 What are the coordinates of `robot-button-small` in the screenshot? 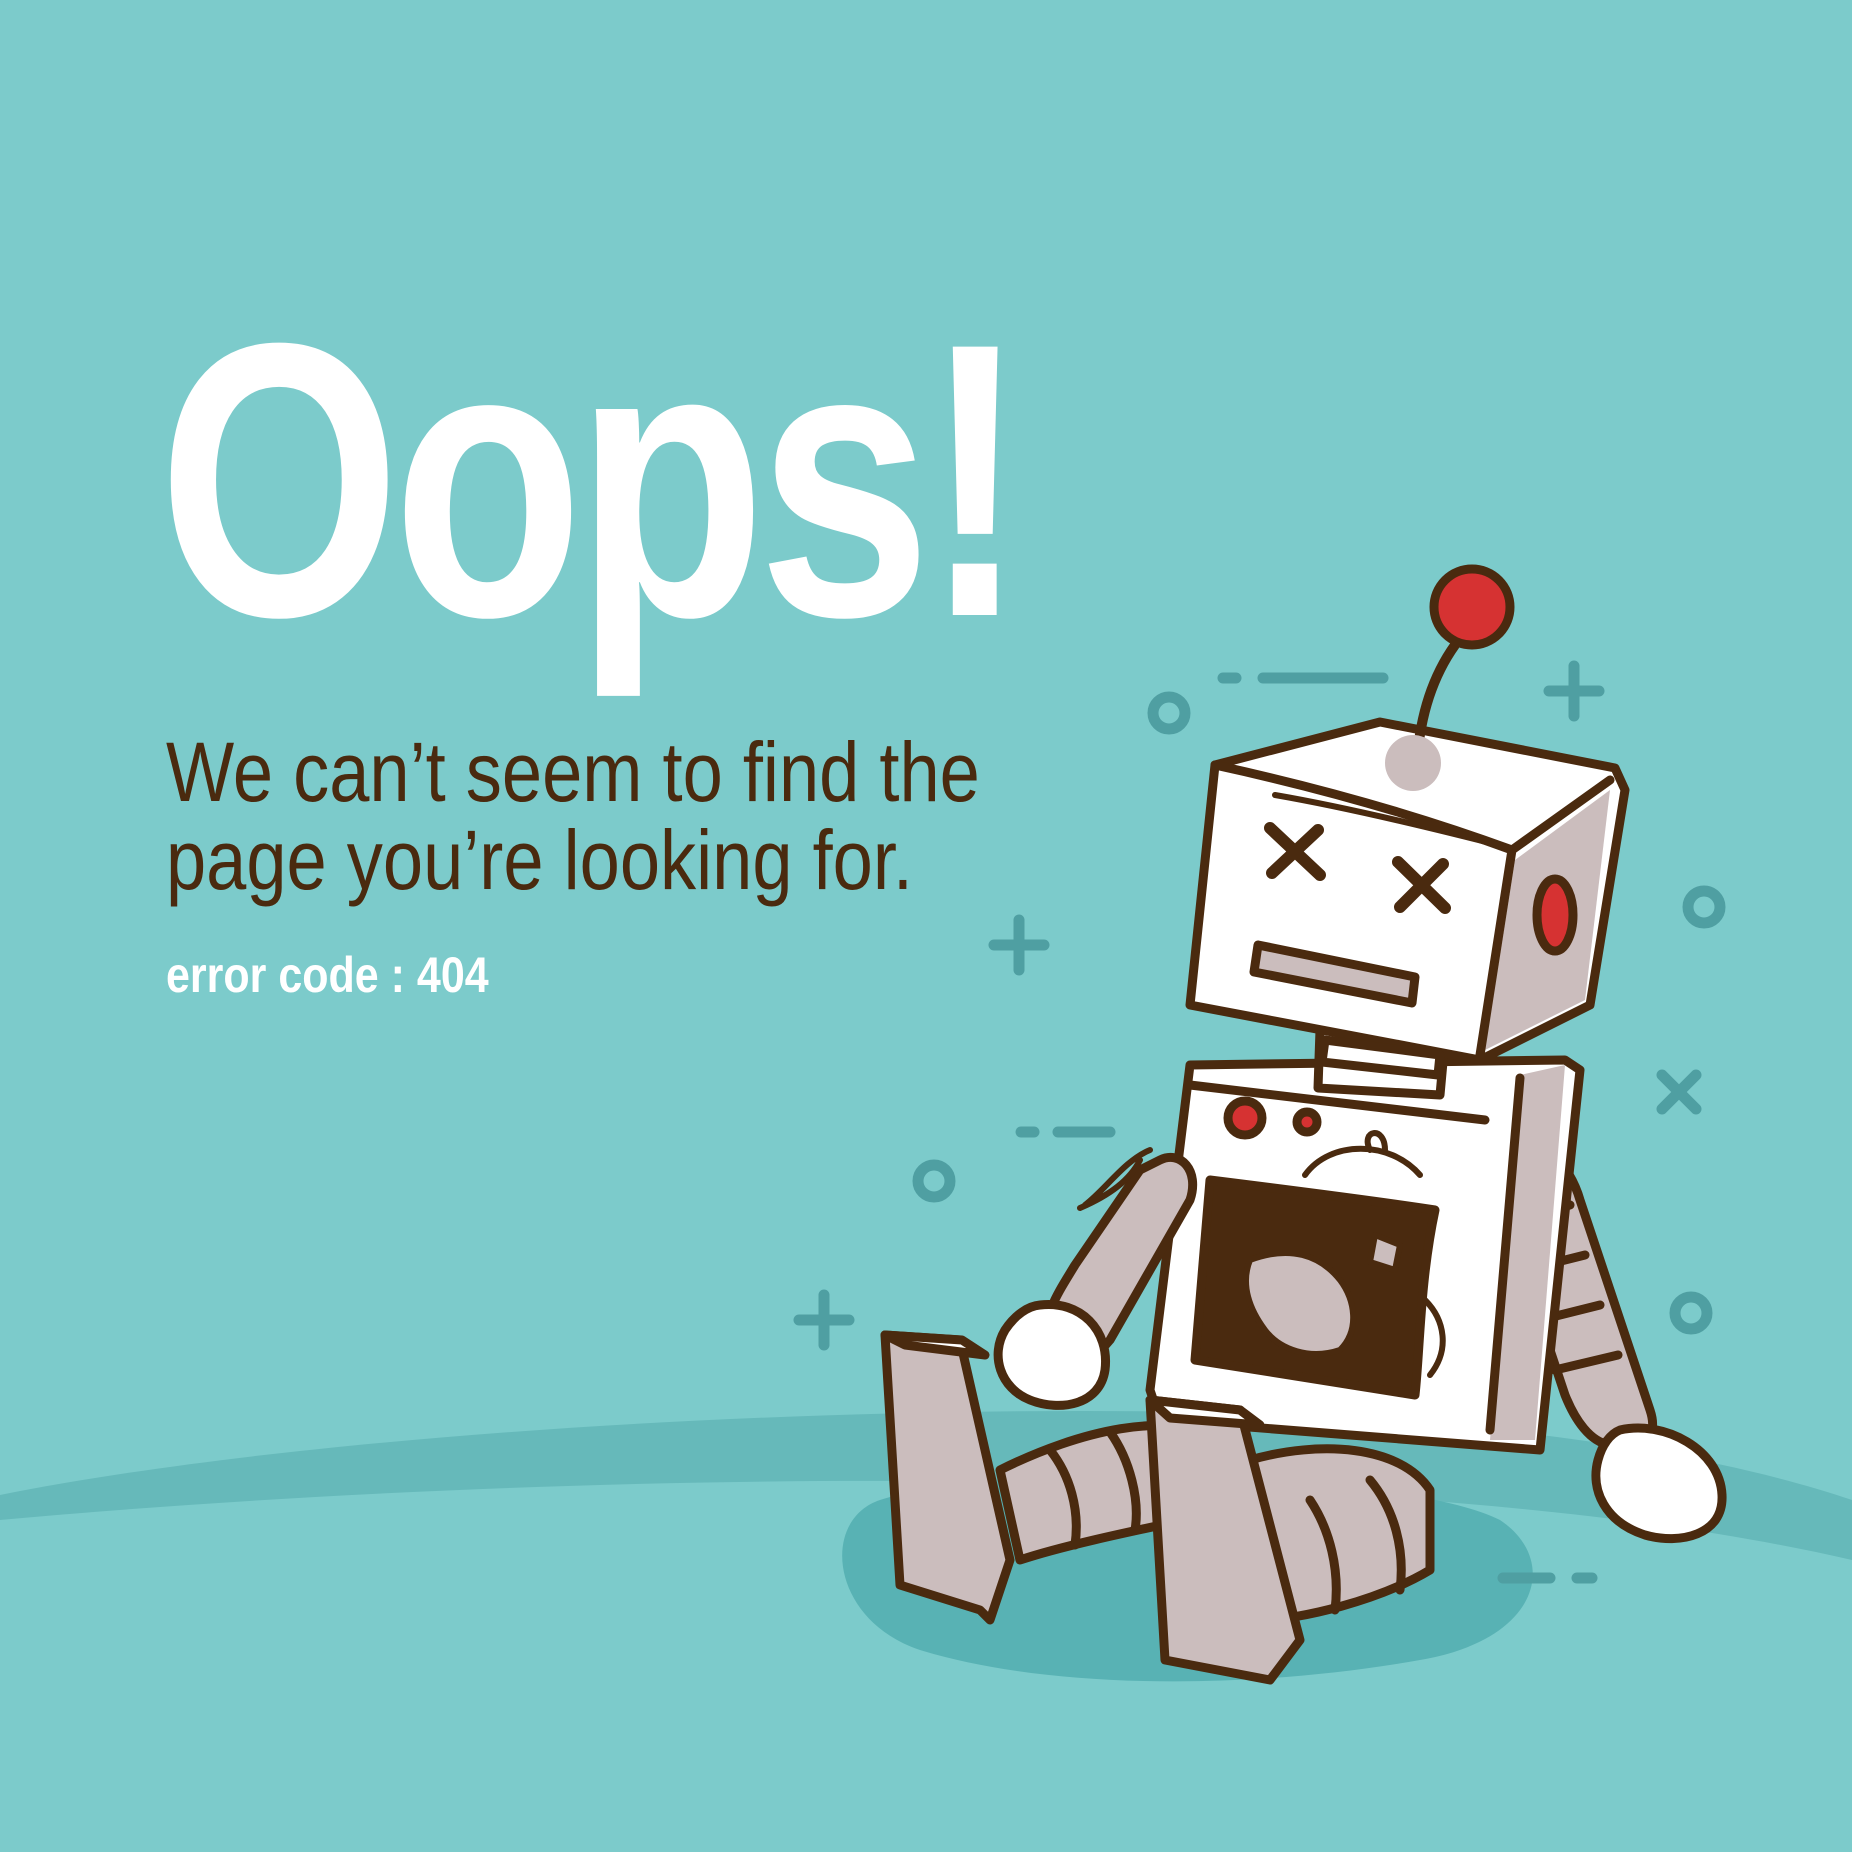 It's located at (1307, 1122).